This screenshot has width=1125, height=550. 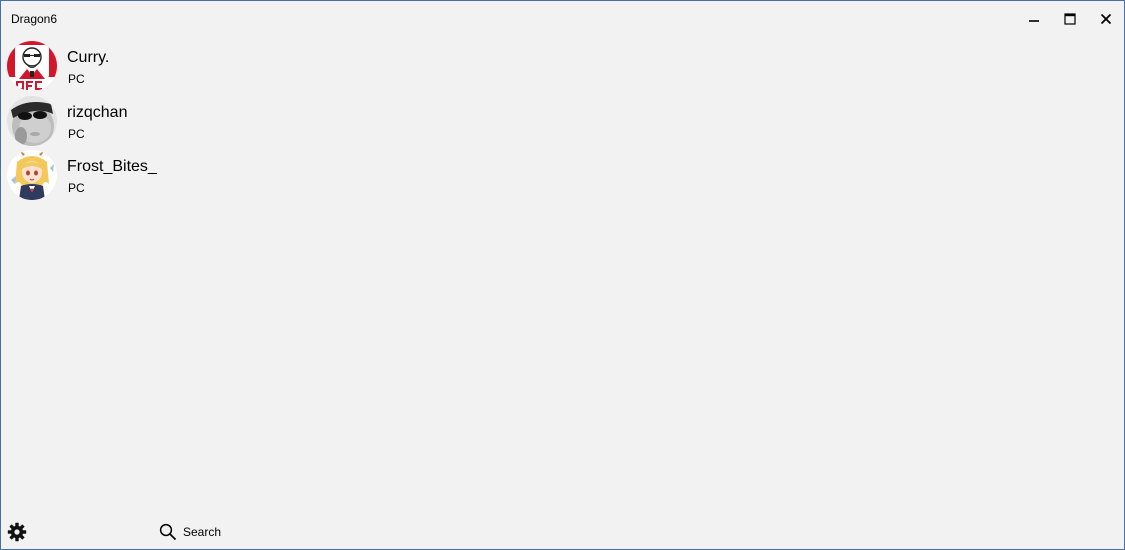 I want to click on contact-item: Curry. PC, so click(x=301, y=66).